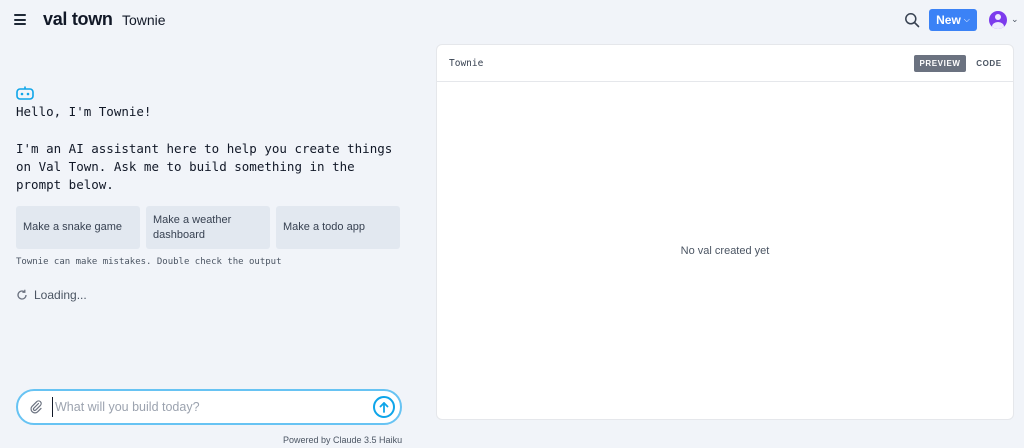 The image size is (1024, 448). Describe the element at coordinates (144, 20) in the screenshot. I see `page-title: Townie` at that location.